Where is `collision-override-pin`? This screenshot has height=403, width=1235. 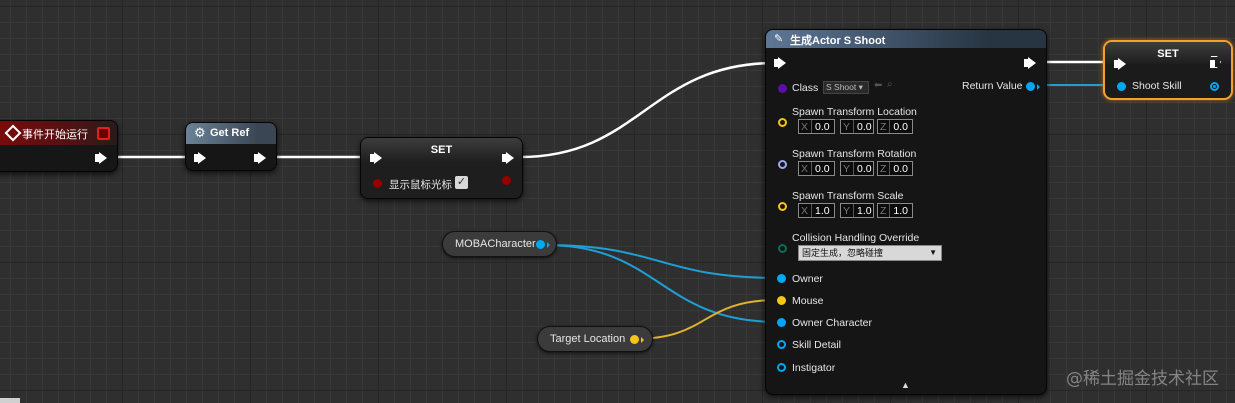
collision-override-pin is located at coordinates (782, 248).